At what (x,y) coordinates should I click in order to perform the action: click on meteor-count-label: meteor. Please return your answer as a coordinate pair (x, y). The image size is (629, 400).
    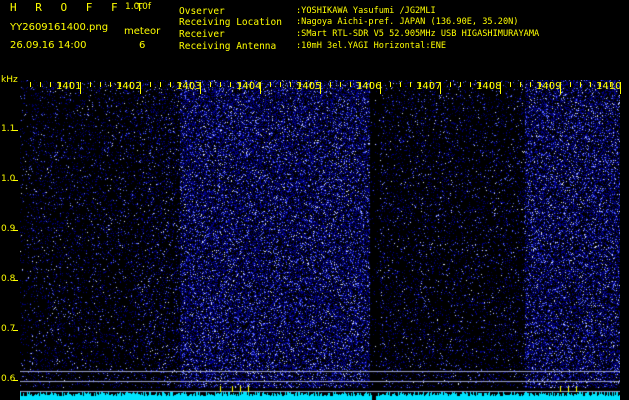
    Looking at the image, I should click on (142, 31).